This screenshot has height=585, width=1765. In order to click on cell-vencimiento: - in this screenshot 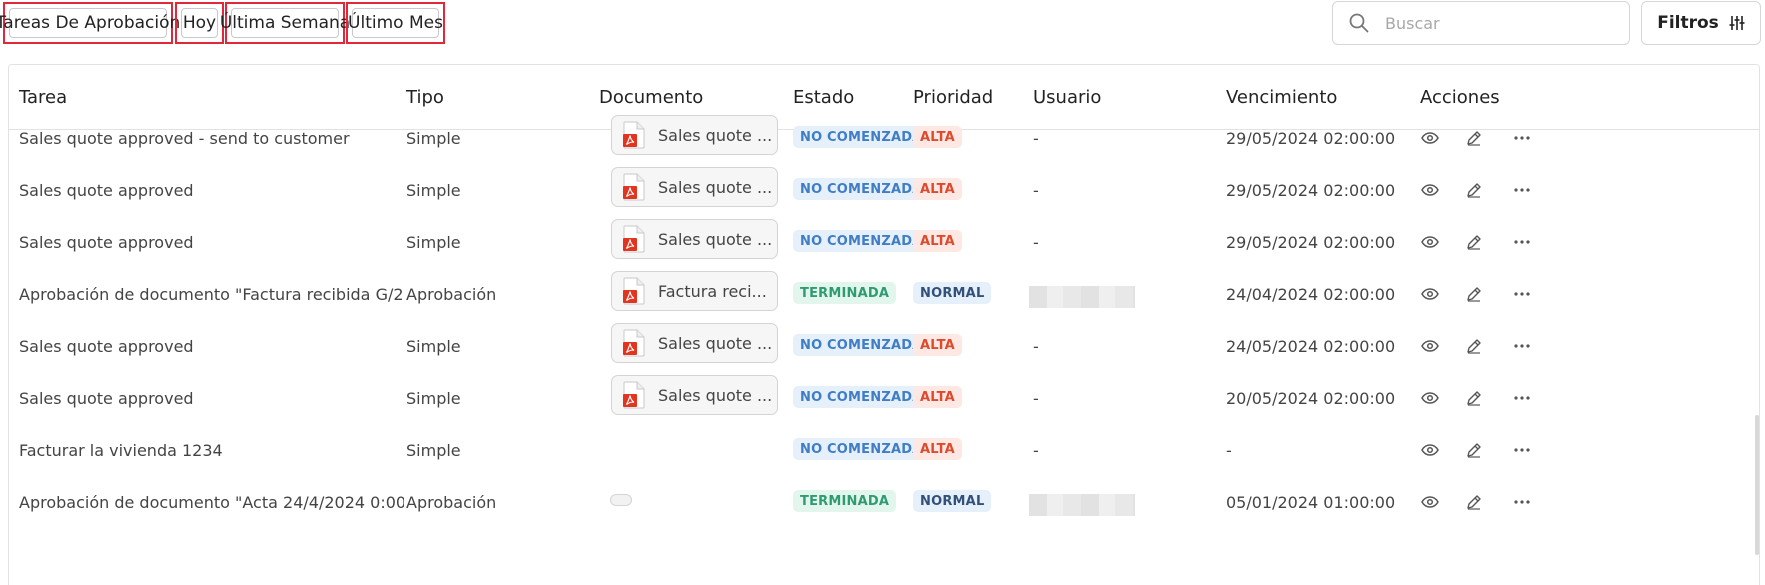, I will do `click(1229, 450)`.